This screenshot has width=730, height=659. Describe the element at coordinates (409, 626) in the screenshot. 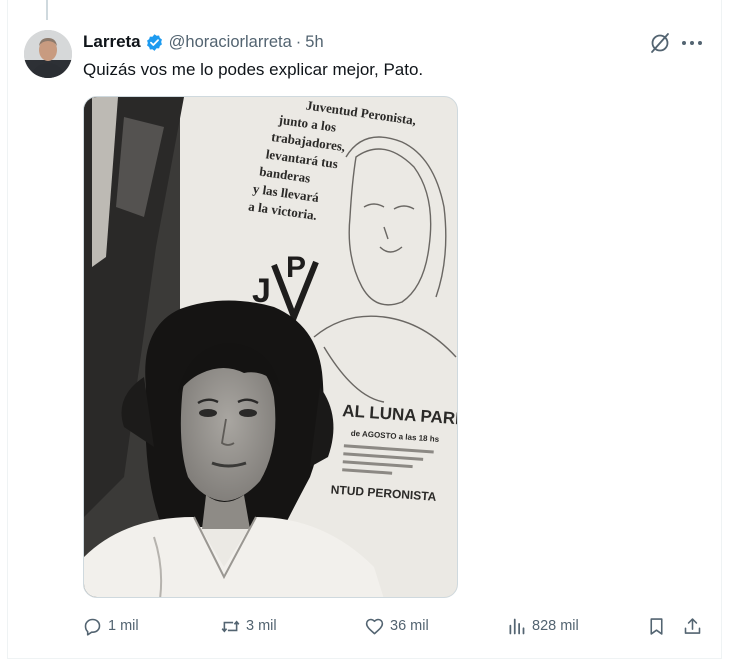

I see `like-count: 36 mil` at that location.